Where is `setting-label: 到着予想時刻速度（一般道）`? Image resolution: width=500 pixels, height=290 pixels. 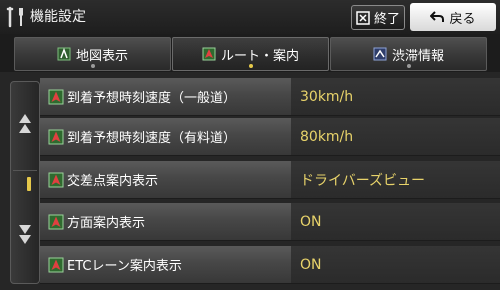 setting-label: 到着予想時刻速度（一般道） is located at coordinates (152, 98).